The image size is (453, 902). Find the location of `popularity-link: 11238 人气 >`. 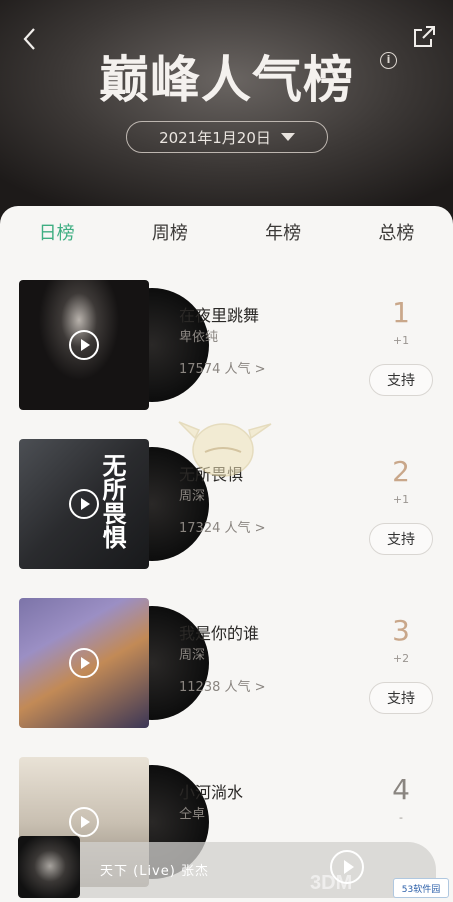

popularity-link: 11238 人气 > is located at coordinates (222, 685).